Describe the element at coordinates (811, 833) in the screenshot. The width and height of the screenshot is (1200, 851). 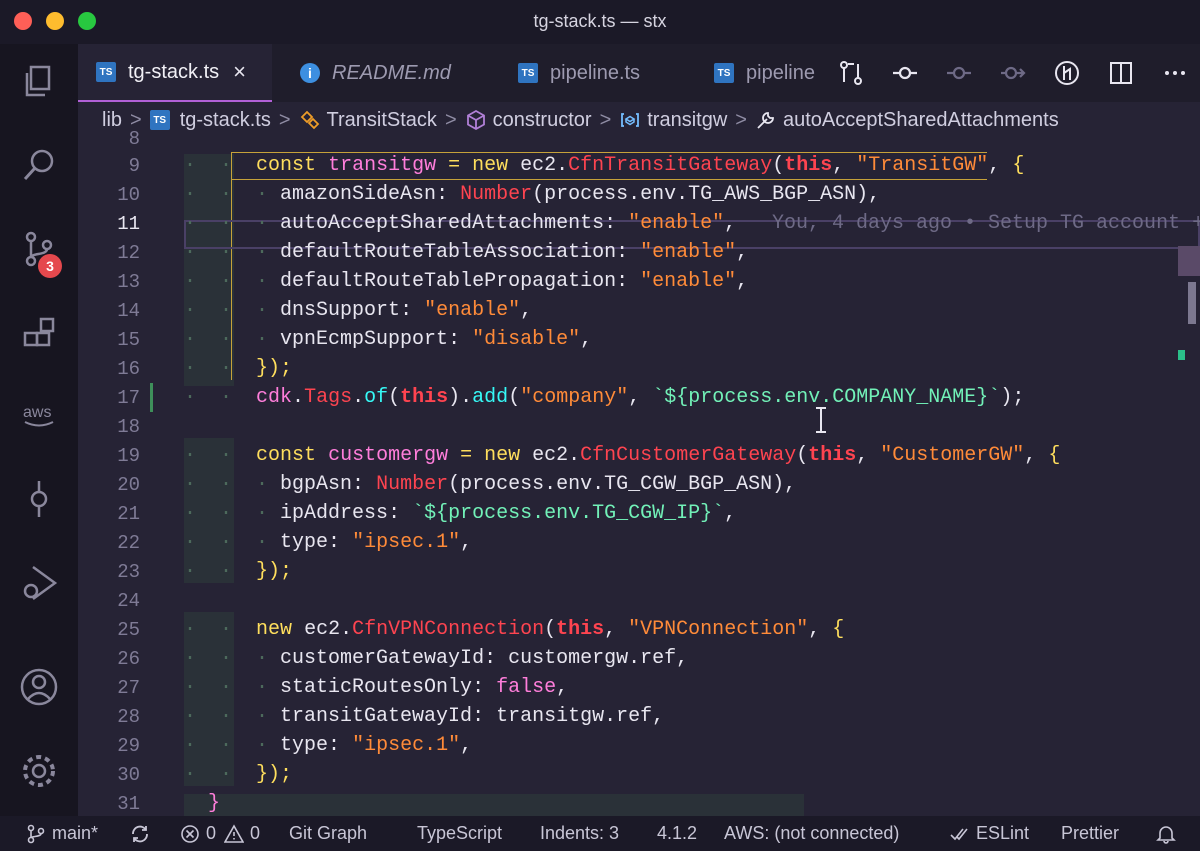
I see `aws-connection-status: AWS: (not connected)` at that location.